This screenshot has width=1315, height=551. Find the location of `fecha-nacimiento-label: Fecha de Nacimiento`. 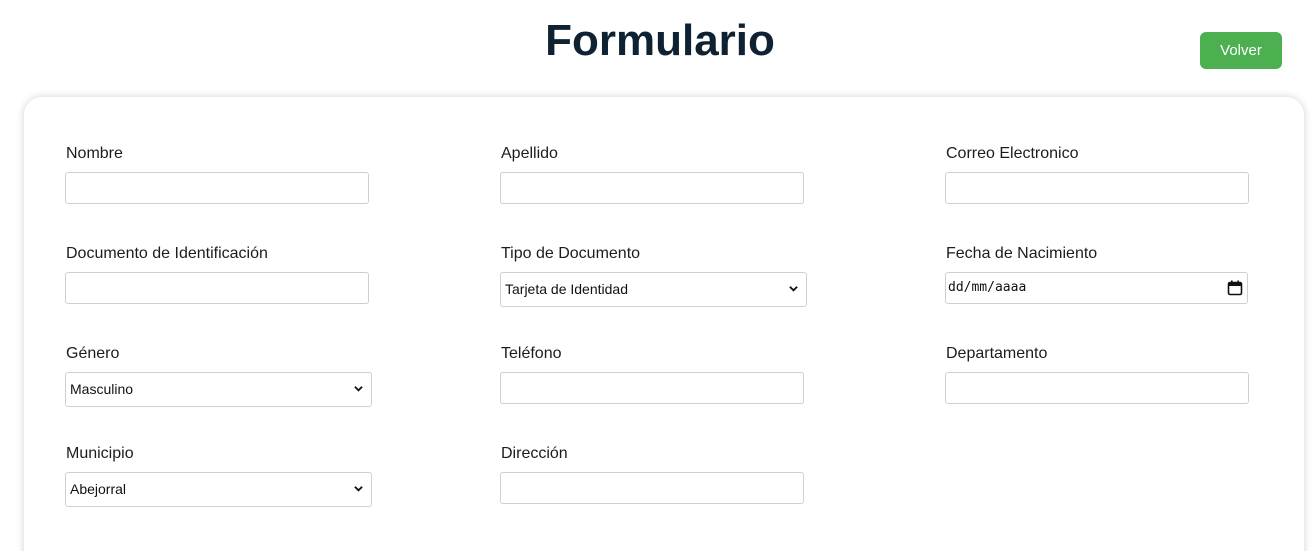

fecha-nacimiento-label: Fecha de Nacimiento is located at coordinates (1022, 253).